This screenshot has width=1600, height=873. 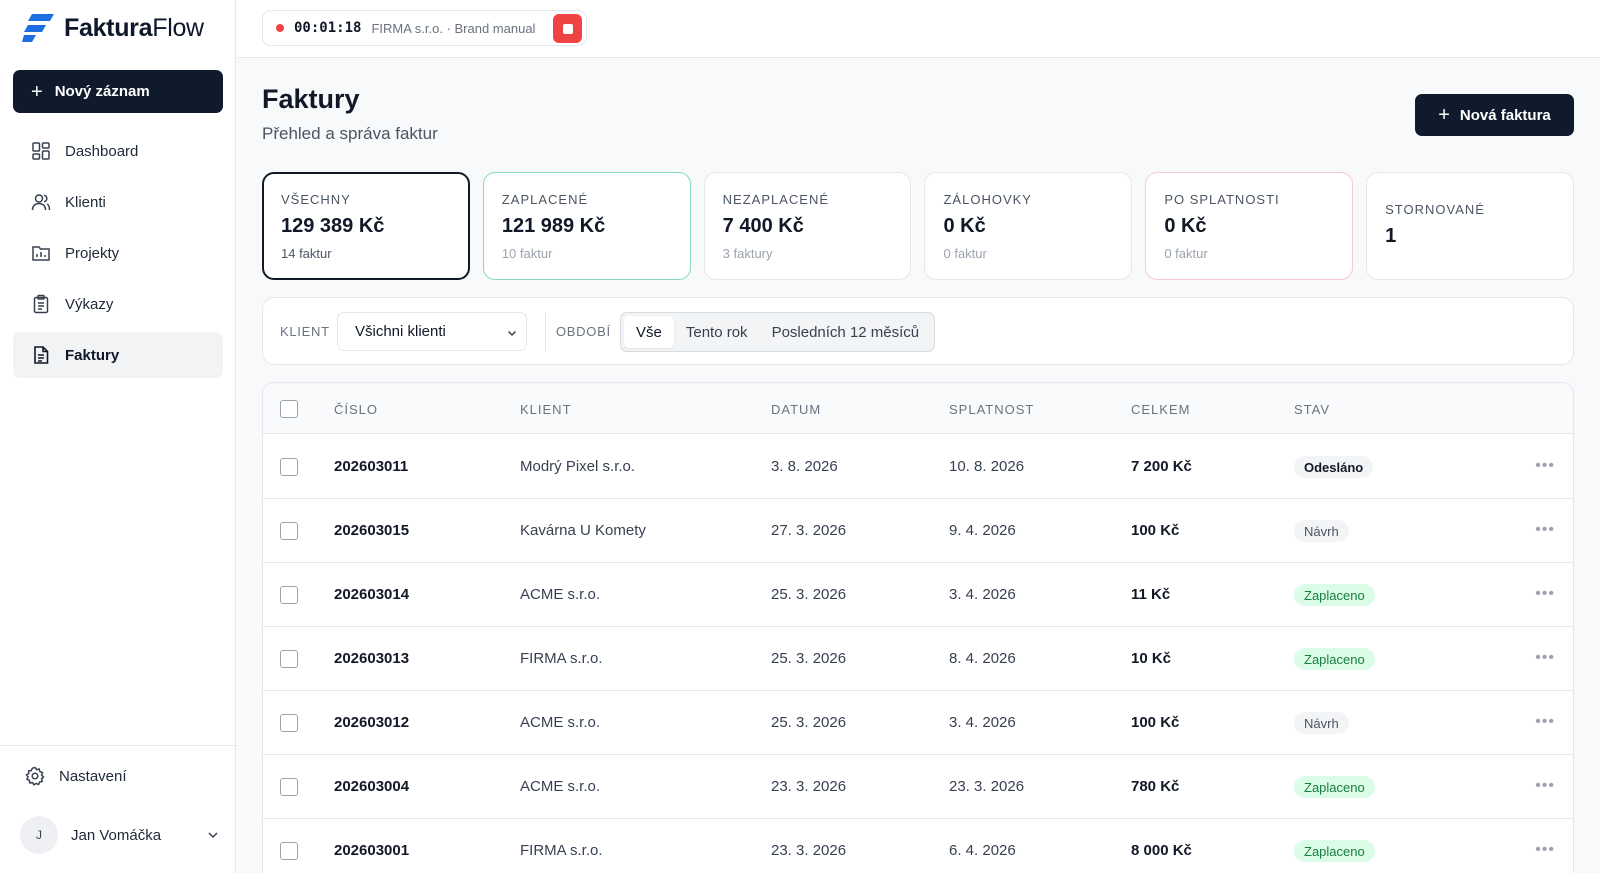 What do you see at coordinates (1321, 531) in the screenshot?
I see `status-badge: Návrh` at bounding box center [1321, 531].